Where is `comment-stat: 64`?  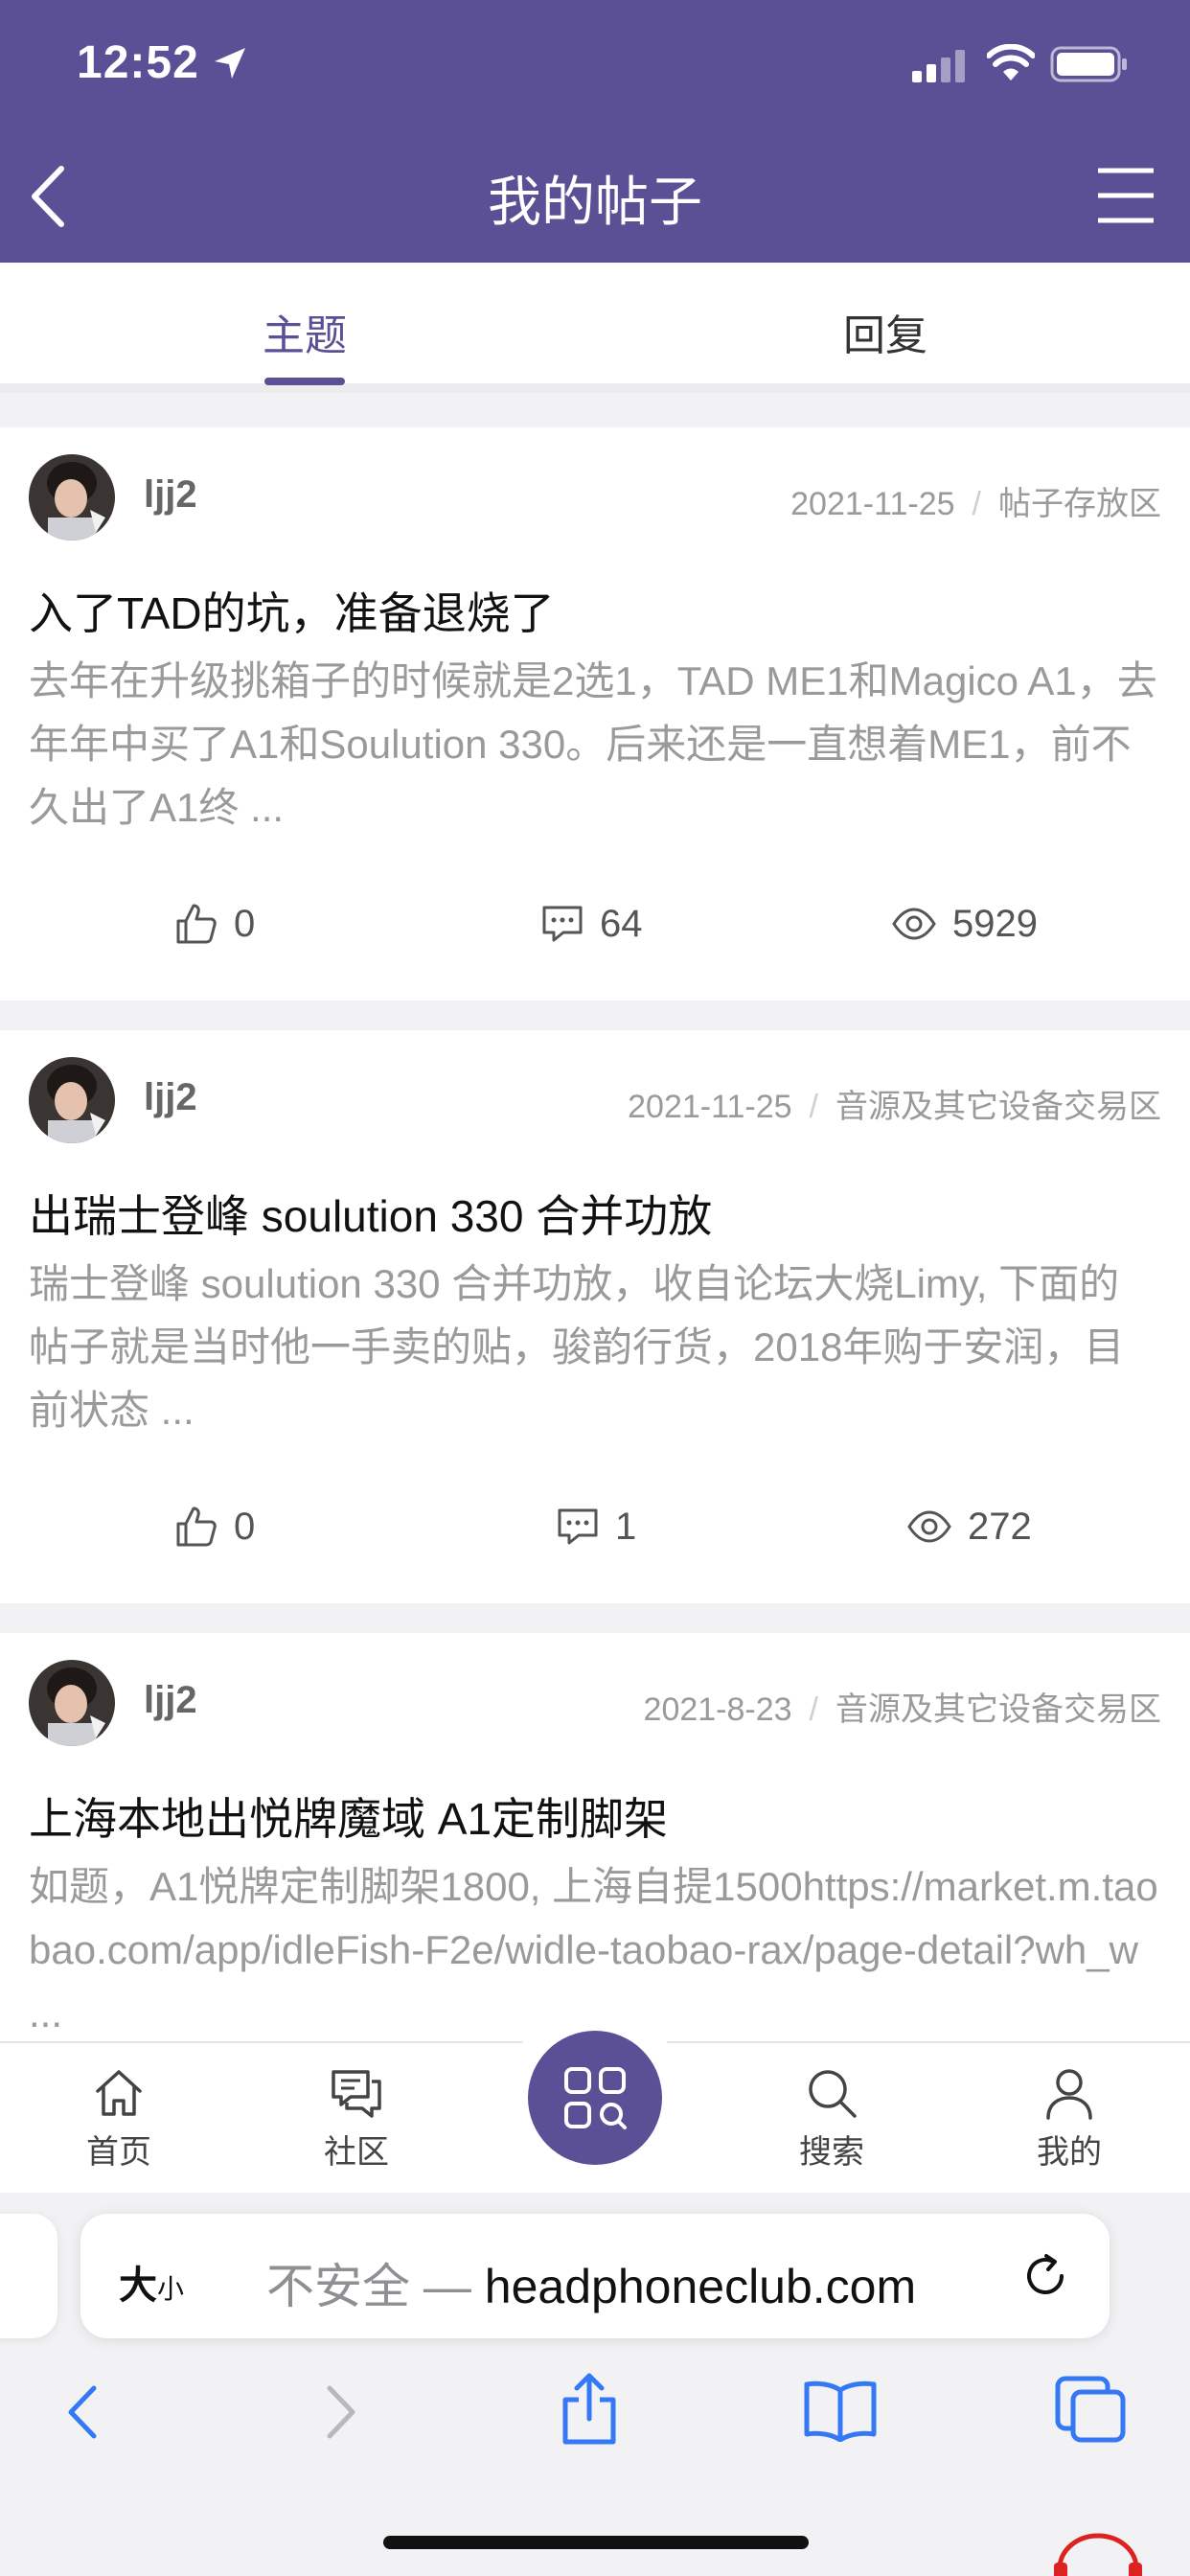
comment-stat: 64 is located at coordinates (591, 924).